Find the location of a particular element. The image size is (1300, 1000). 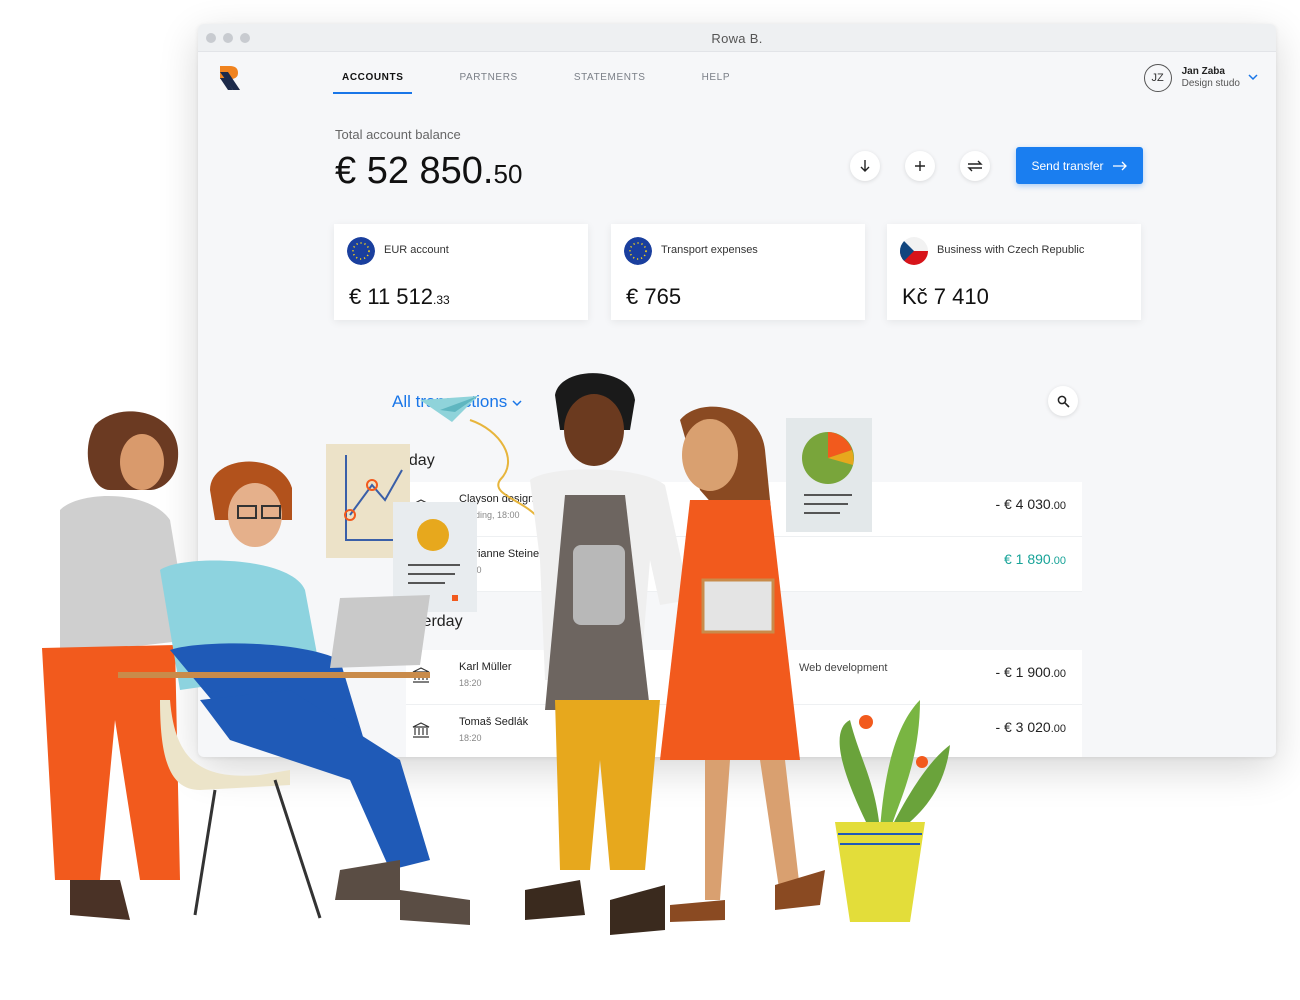

download-button is located at coordinates (865, 166).